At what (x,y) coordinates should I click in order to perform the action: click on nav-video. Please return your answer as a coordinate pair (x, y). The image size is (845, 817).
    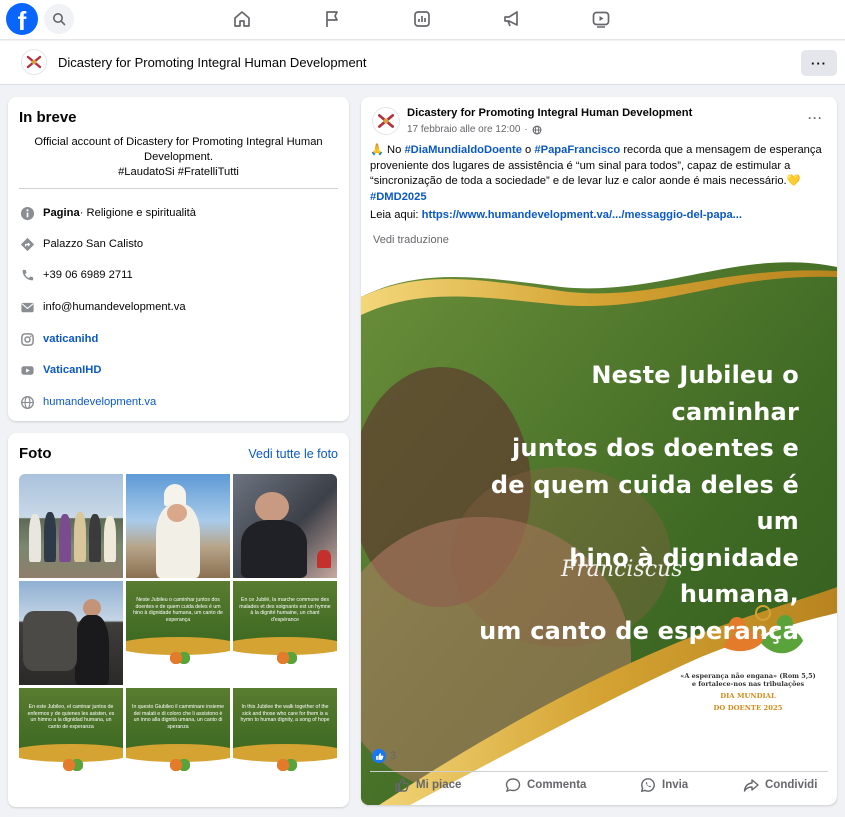
    Looking at the image, I should click on (601, 19).